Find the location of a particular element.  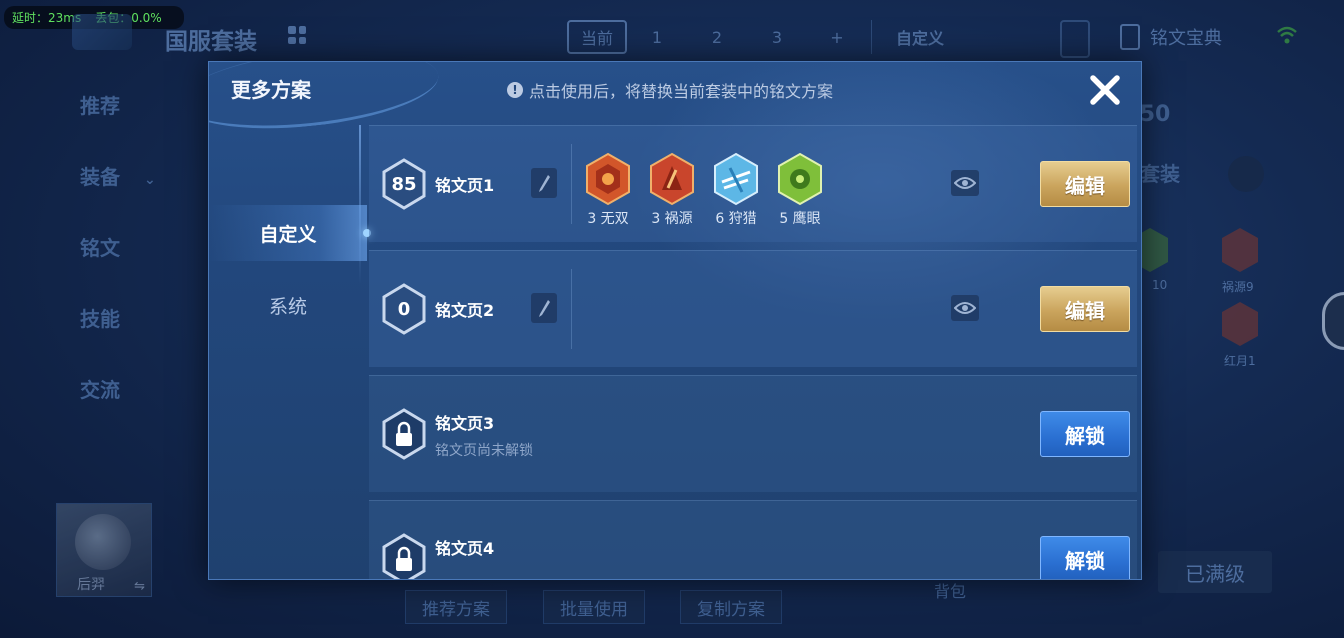

level-badge: 85 is located at coordinates (404, 184).